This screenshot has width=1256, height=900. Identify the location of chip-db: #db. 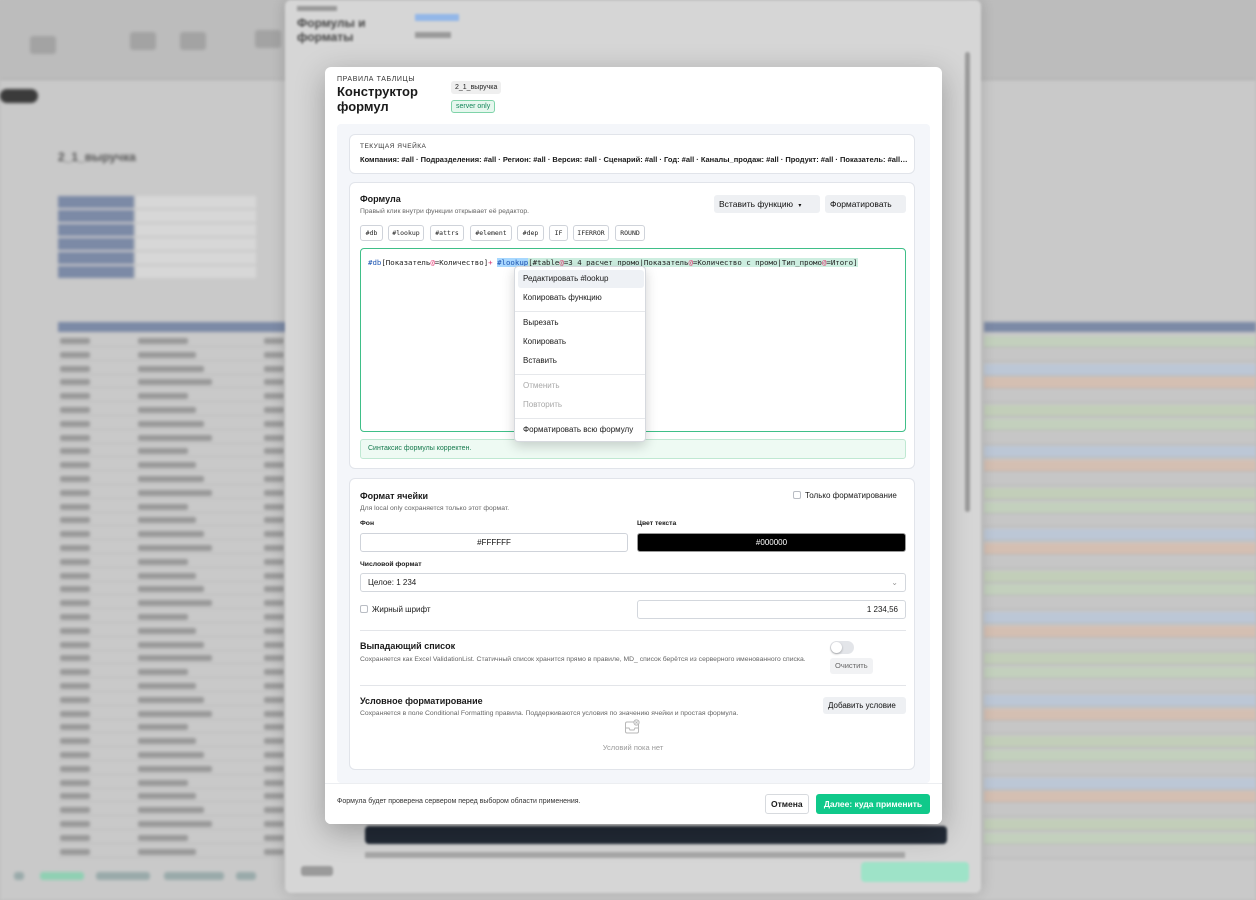
(371, 233).